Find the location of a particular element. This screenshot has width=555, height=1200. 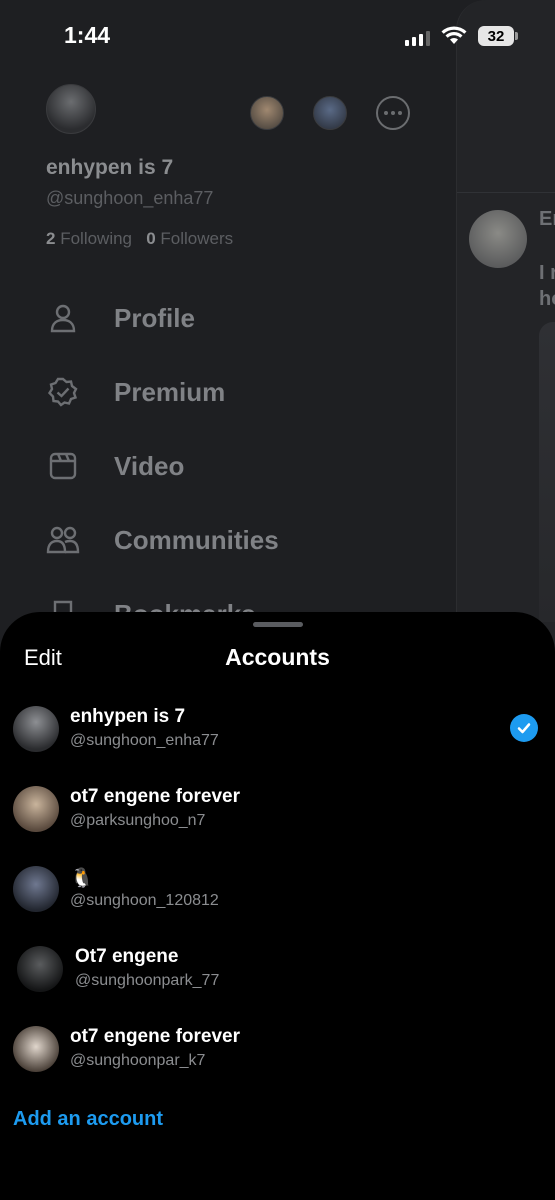

menu-item-video: Video is located at coordinates (115, 466).